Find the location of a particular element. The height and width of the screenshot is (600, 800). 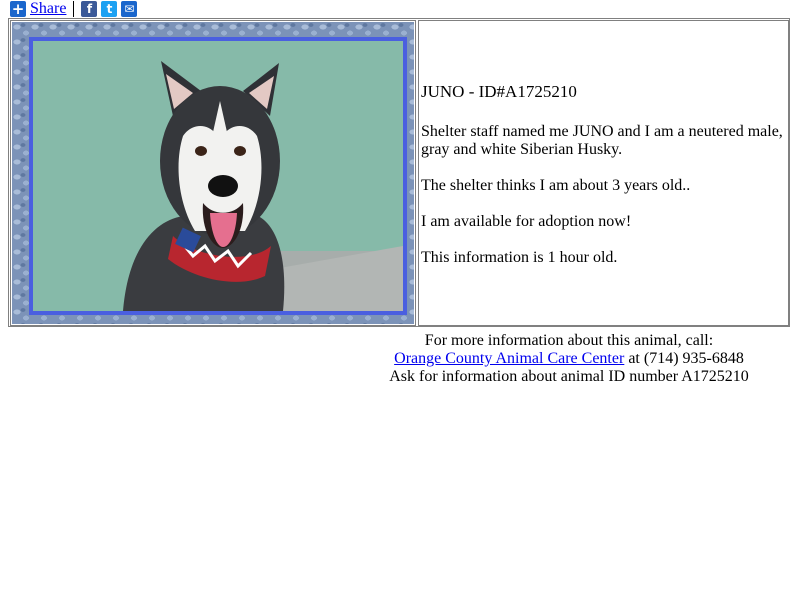

facebook-icon: f is located at coordinates (89, 9).